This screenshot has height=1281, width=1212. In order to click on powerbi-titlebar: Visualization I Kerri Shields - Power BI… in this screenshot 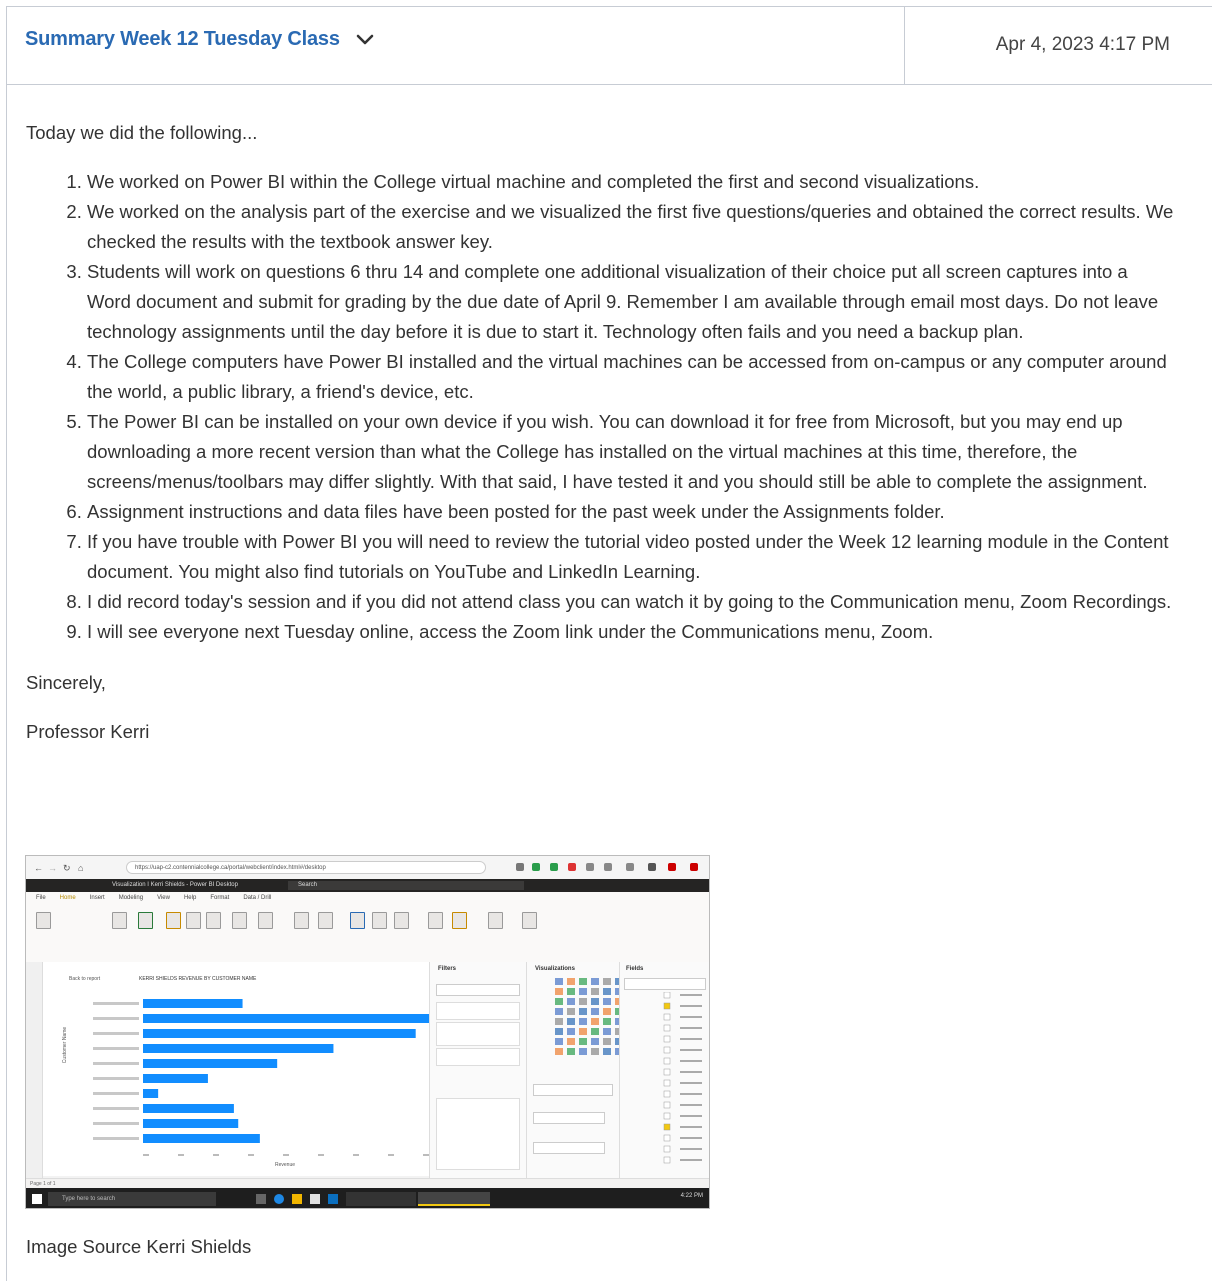, I will do `click(367, 885)`.